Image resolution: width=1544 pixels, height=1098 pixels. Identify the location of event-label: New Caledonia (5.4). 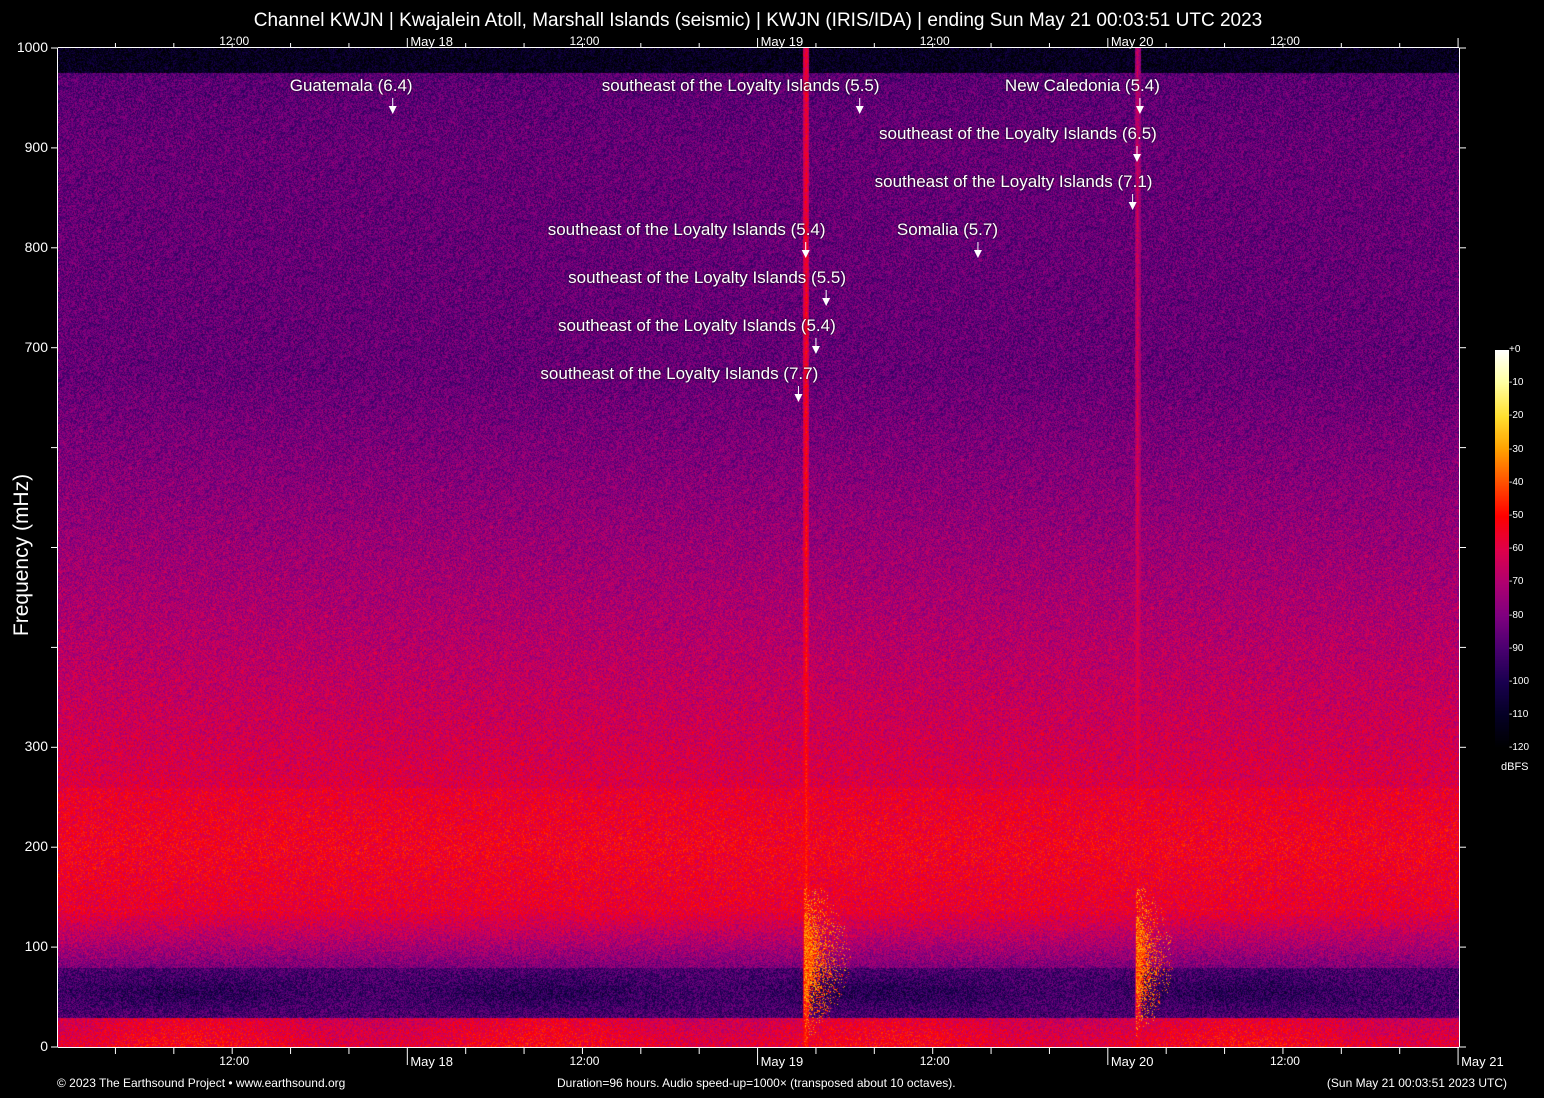
(1082, 85).